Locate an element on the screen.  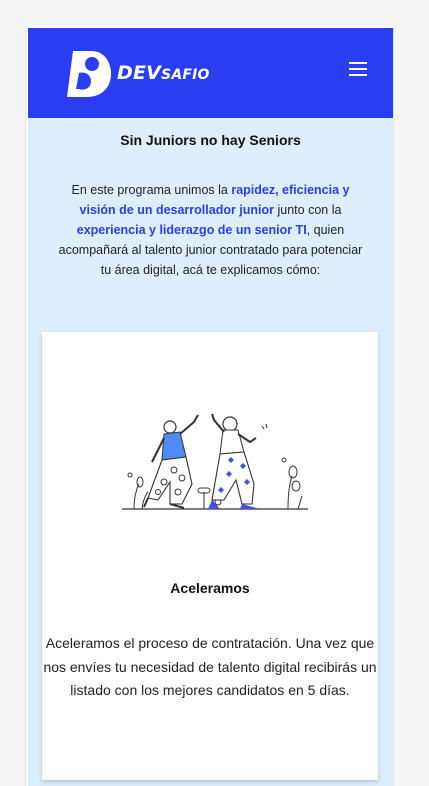
intro-text-2: junto con la is located at coordinates (308, 210).